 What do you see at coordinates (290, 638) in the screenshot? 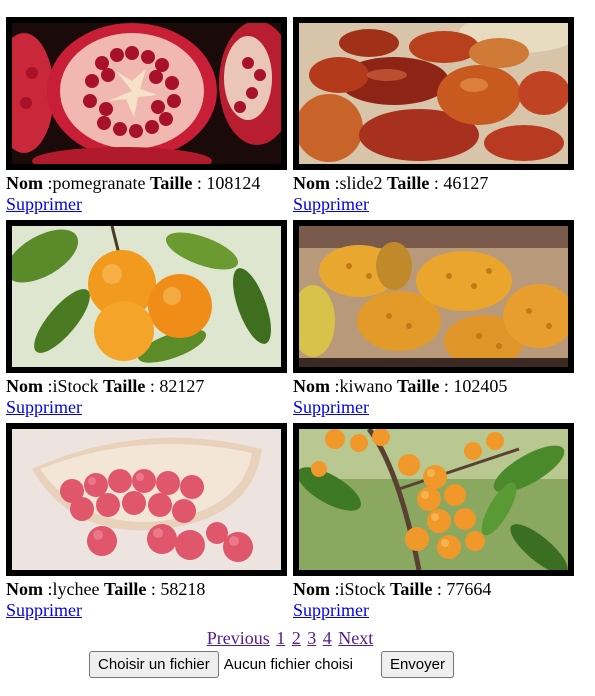
I see `pagination: Previous 1 2 3 4 Next` at bounding box center [290, 638].